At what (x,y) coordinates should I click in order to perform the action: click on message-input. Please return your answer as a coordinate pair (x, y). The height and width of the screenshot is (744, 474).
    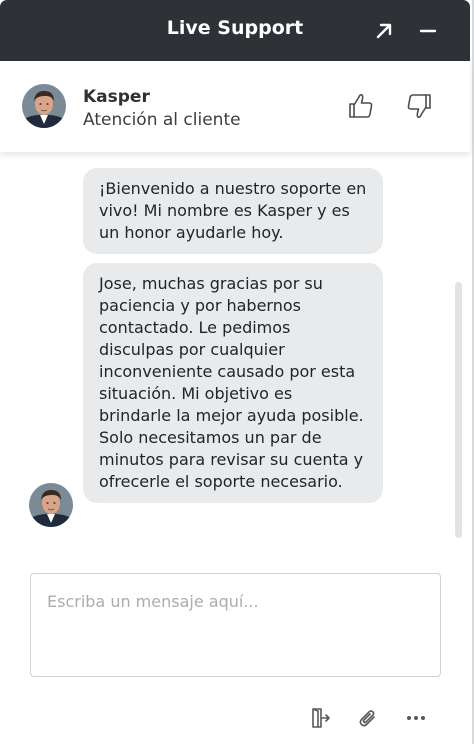
    Looking at the image, I should click on (235, 625).